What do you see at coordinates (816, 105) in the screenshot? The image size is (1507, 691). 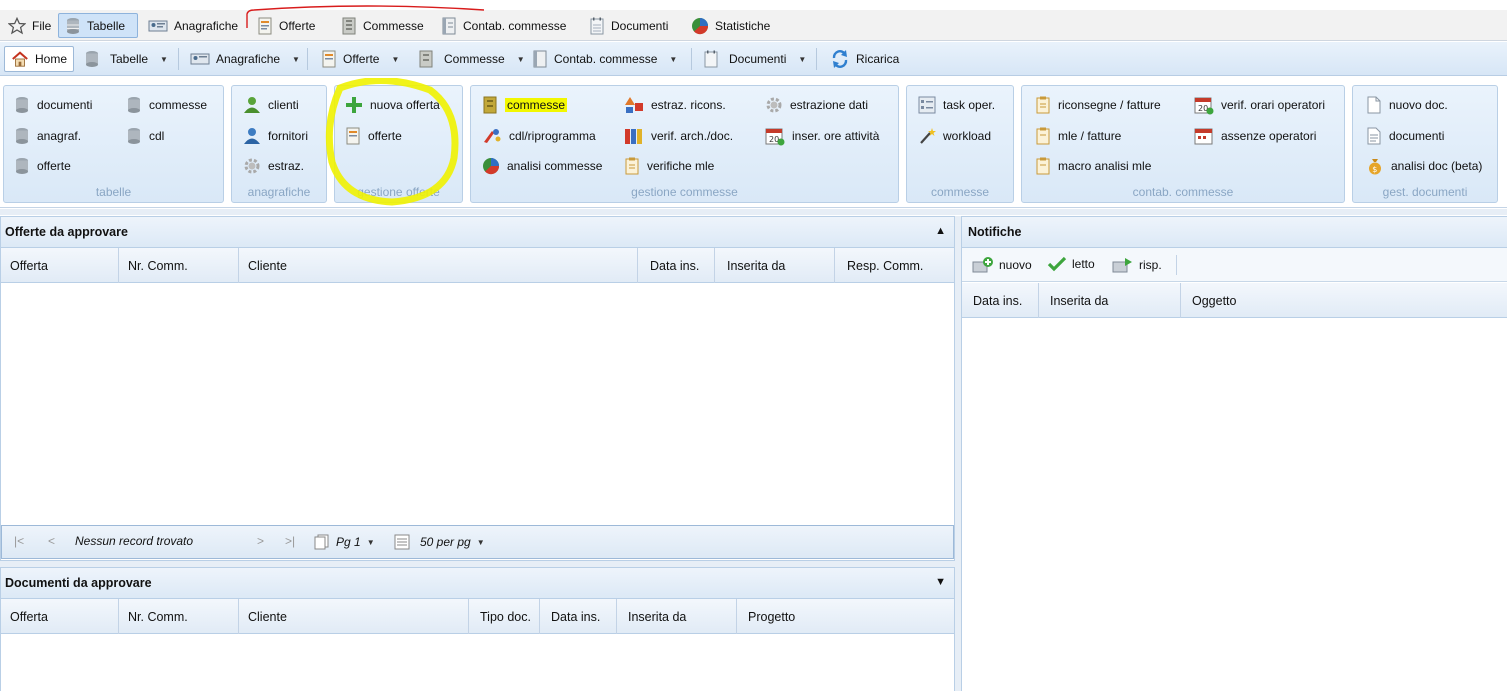 I see `ribbon-item-estrazione-dati: estrazione dati` at bounding box center [816, 105].